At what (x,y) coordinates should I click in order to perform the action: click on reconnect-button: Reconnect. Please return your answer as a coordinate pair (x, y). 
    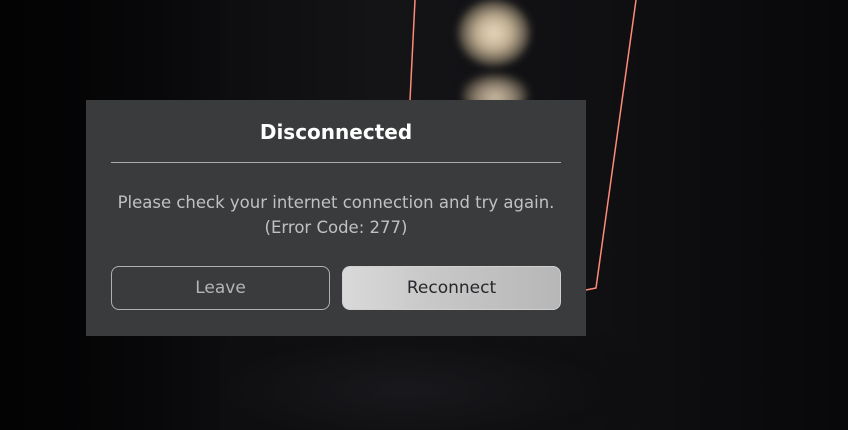
    Looking at the image, I should click on (451, 288).